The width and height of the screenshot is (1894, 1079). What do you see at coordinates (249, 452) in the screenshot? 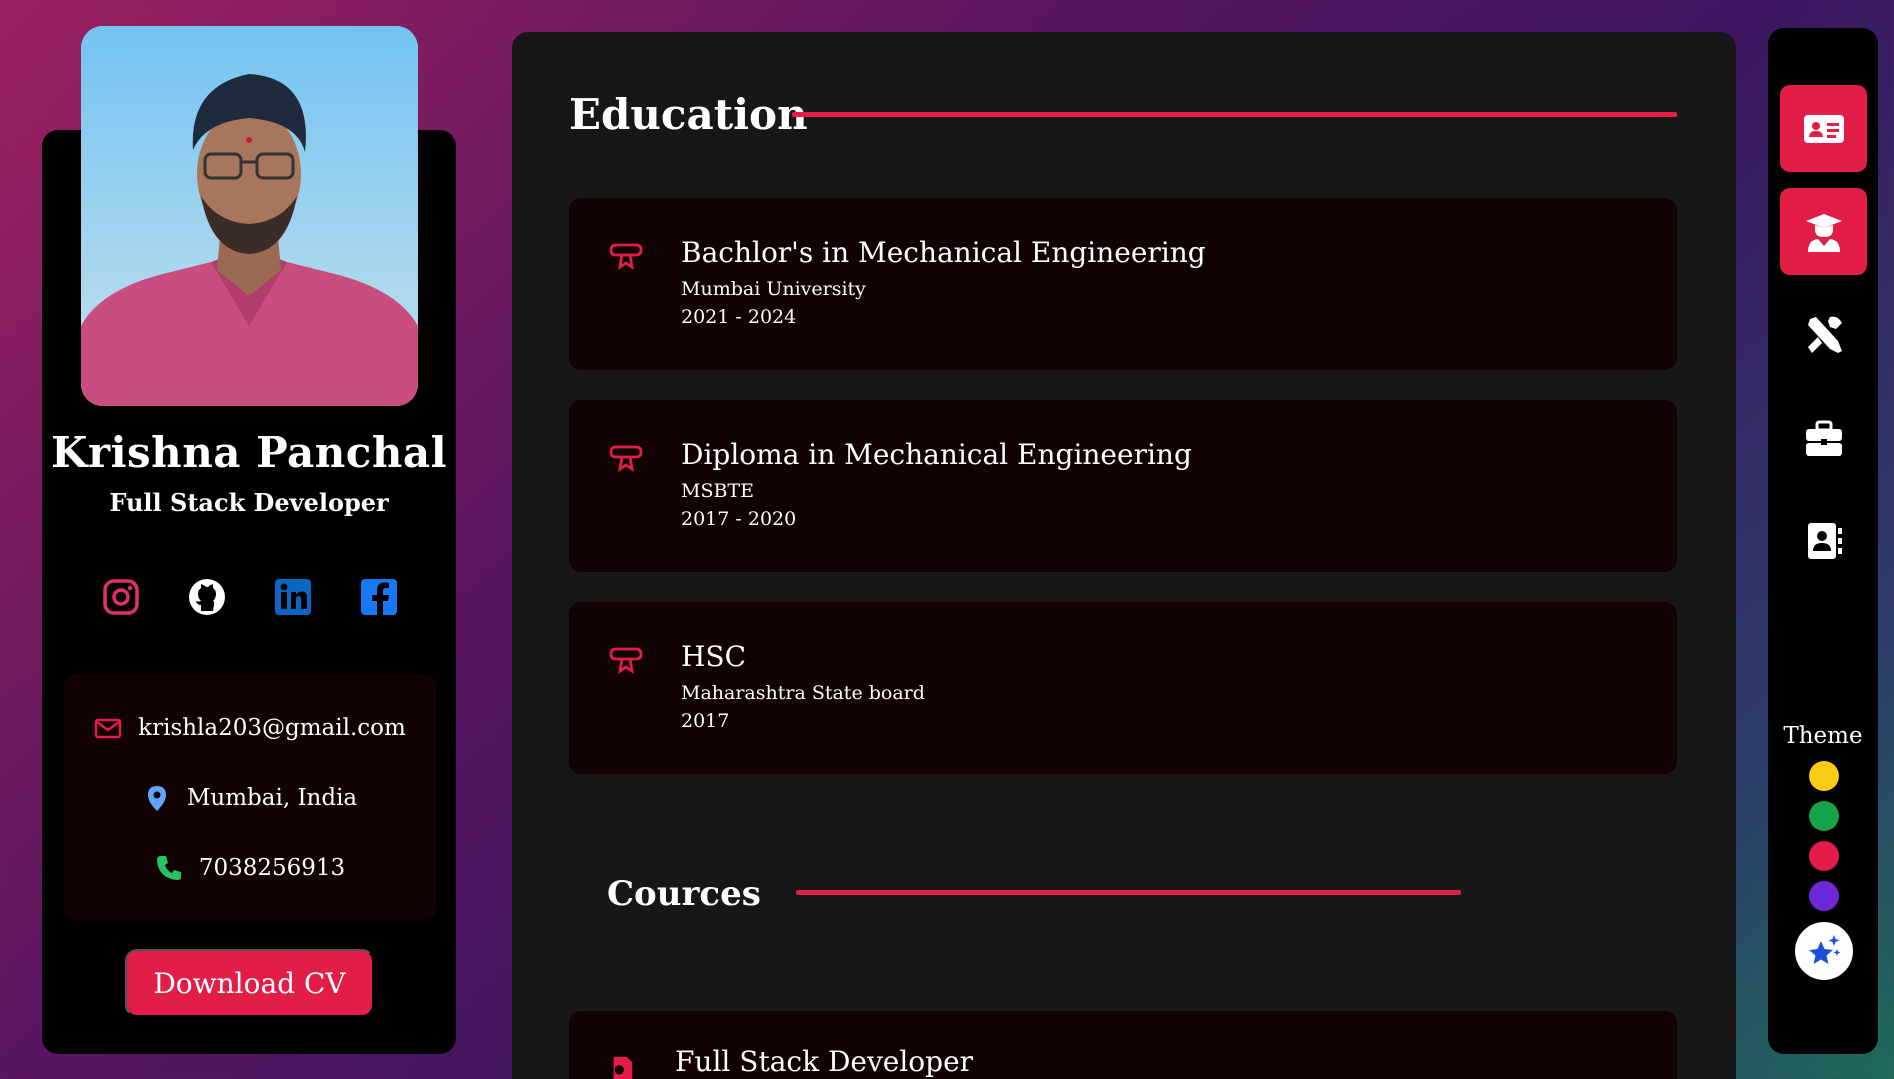
I see `profile-name: Krishna Panchal` at bounding box center [249, 452].